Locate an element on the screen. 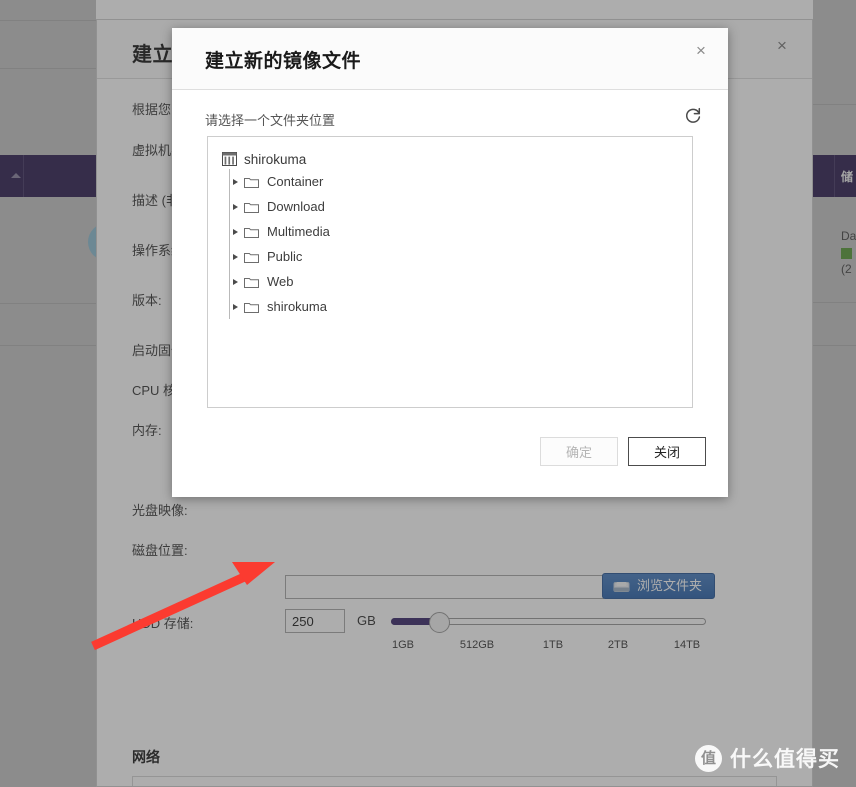 This screenshot has width=856, height=787. tree-item-label: Multimedia is located at coordinates (298, 231).